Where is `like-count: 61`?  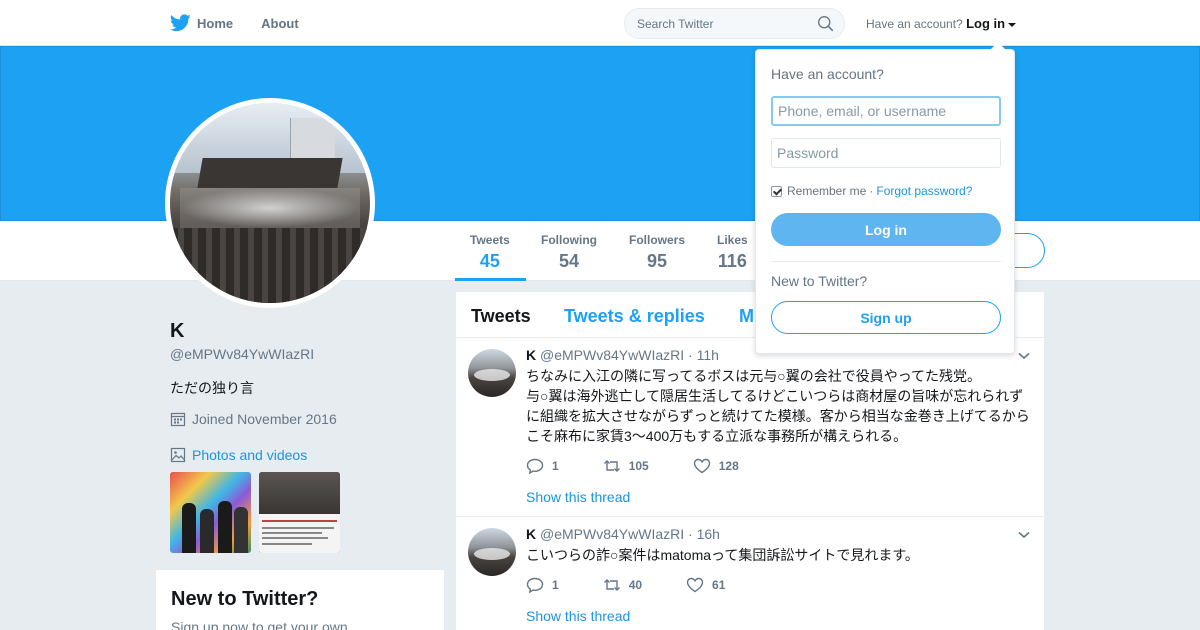
like-count: 61 is located at coordinates (719, 585).